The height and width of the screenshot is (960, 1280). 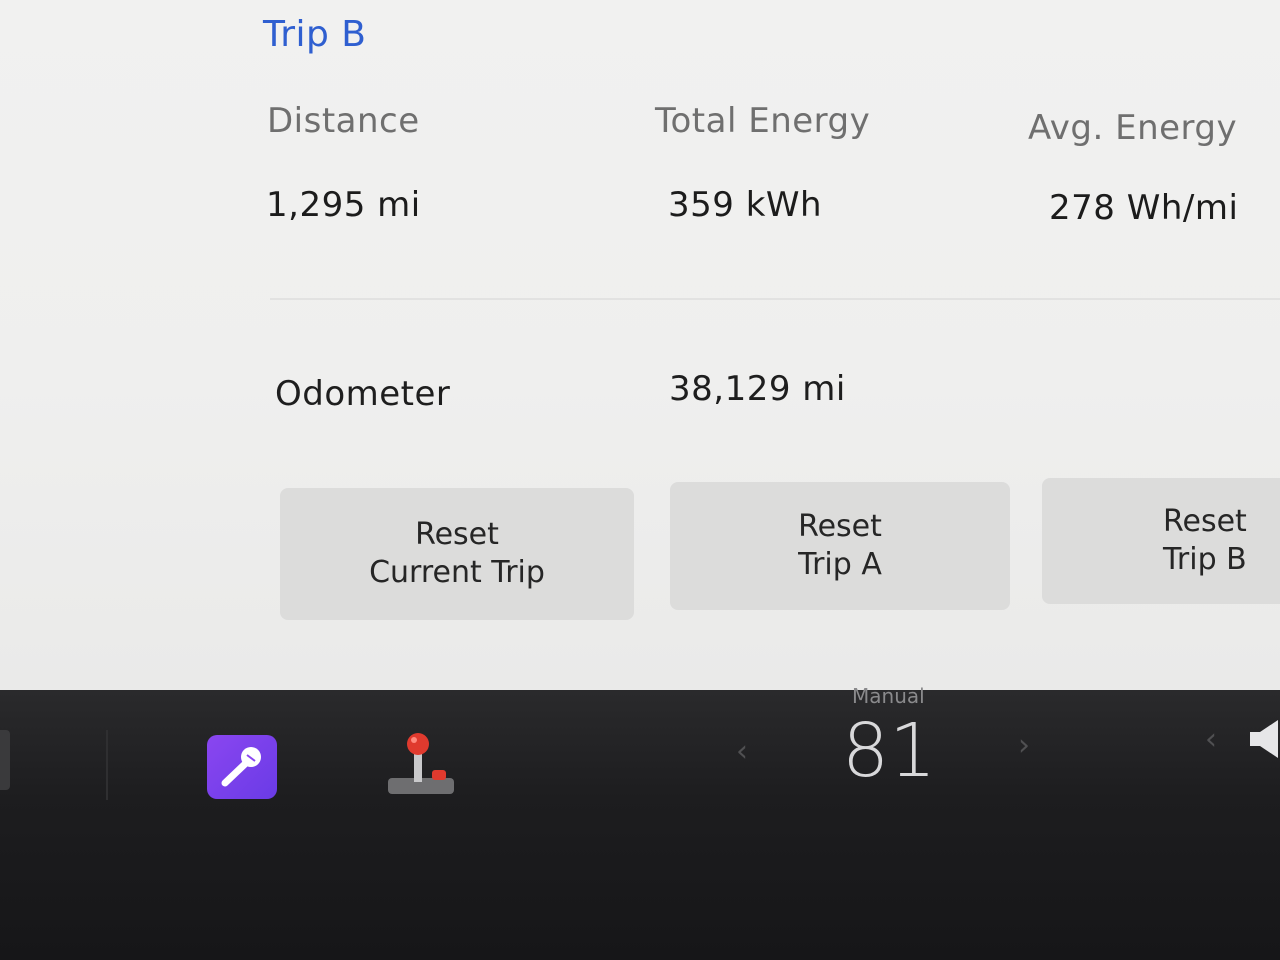 I want to click on karaoke-app-button, so click(x=242, y=767).